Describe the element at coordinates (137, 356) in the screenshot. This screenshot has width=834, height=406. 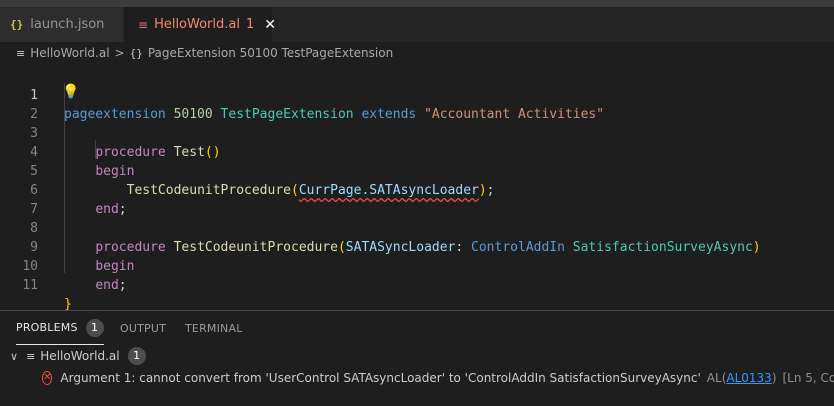
I see `group-count-badge: 1` at that location.